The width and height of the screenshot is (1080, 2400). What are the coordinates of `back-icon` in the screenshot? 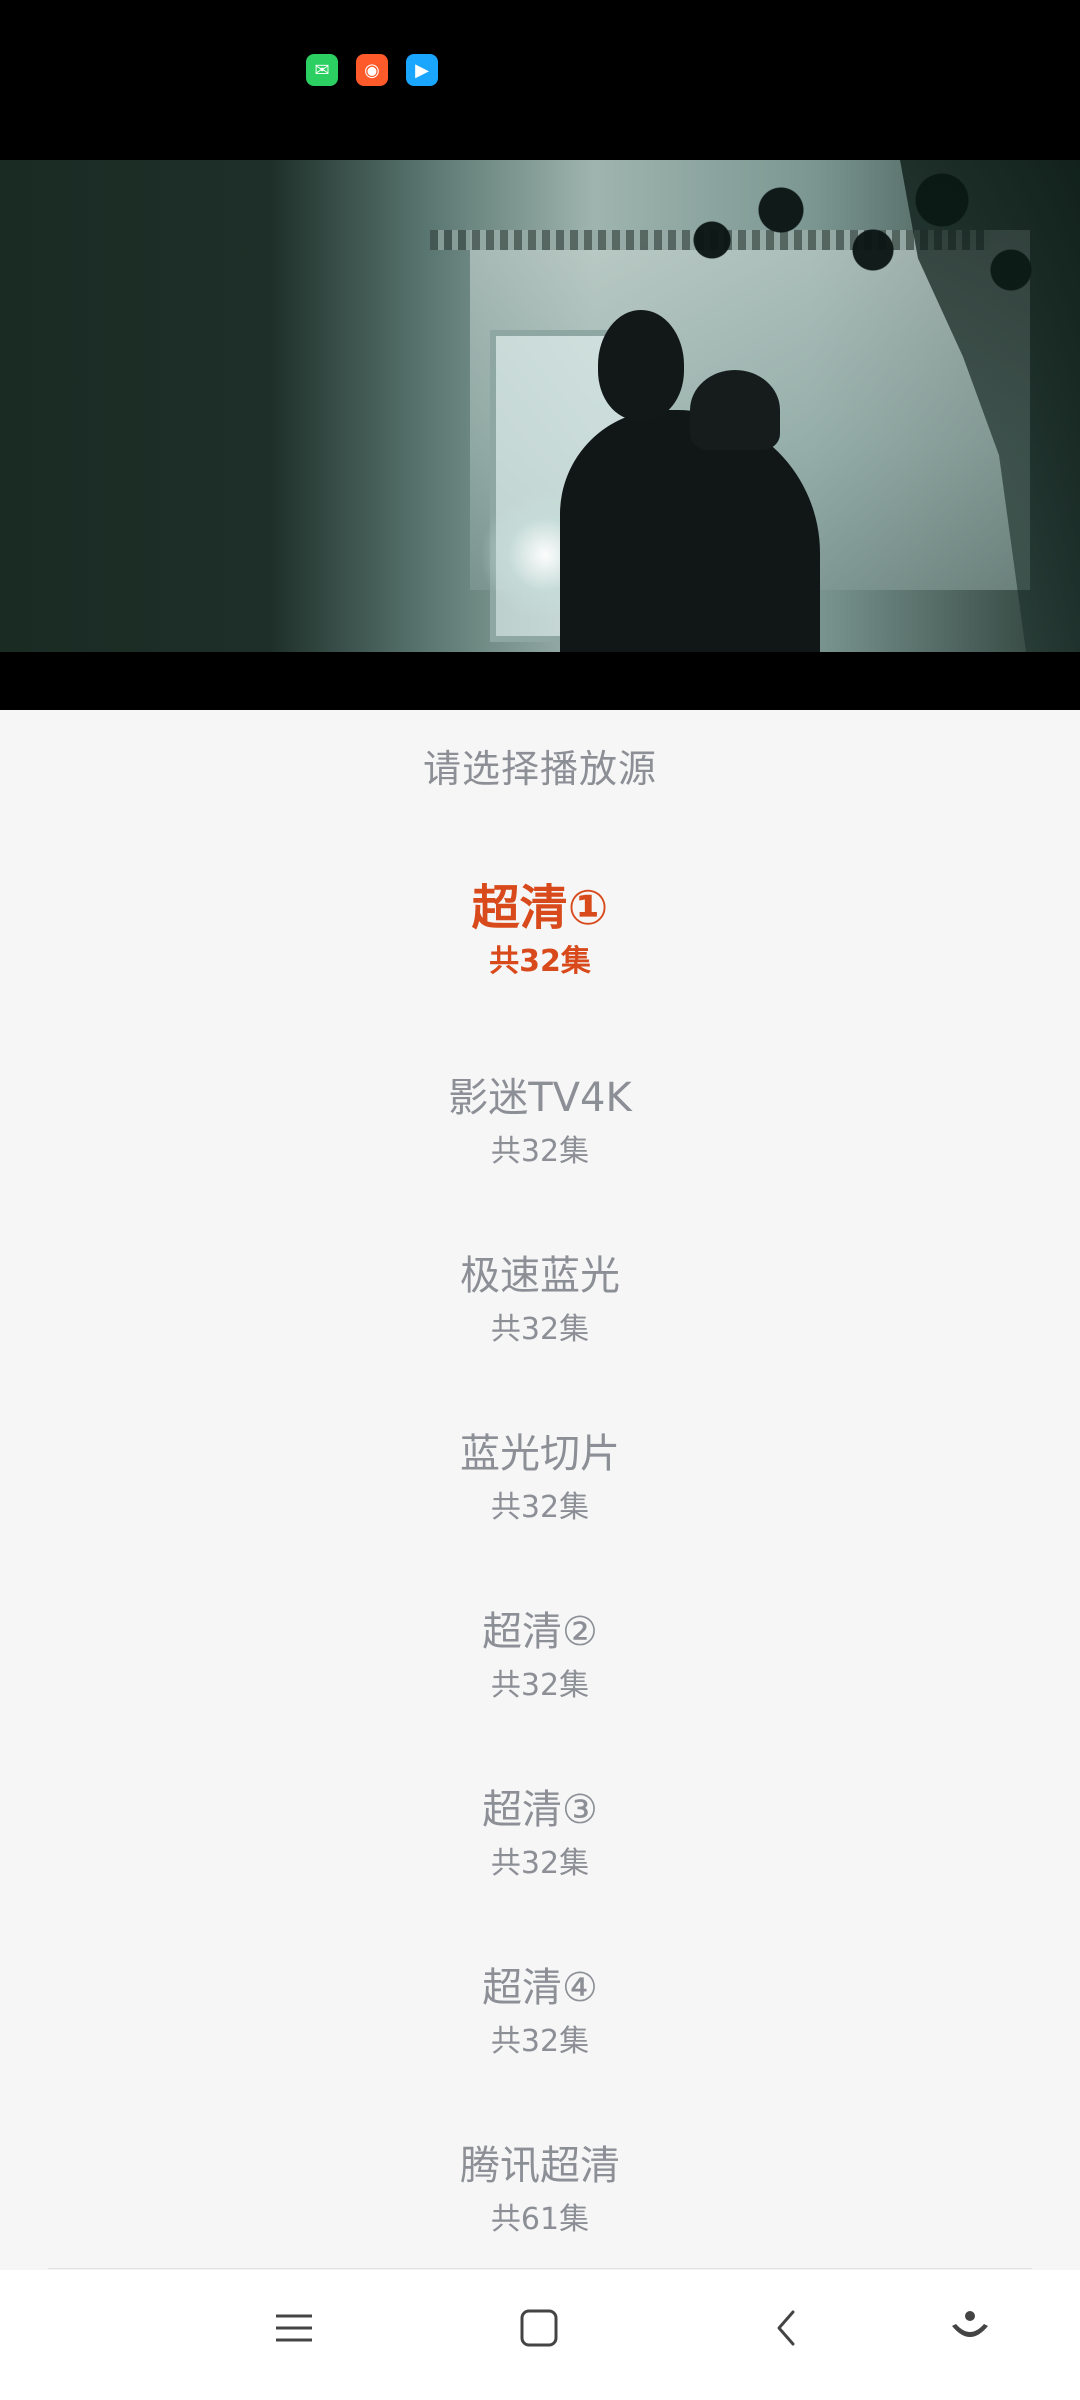 It's located at (787, 2328).